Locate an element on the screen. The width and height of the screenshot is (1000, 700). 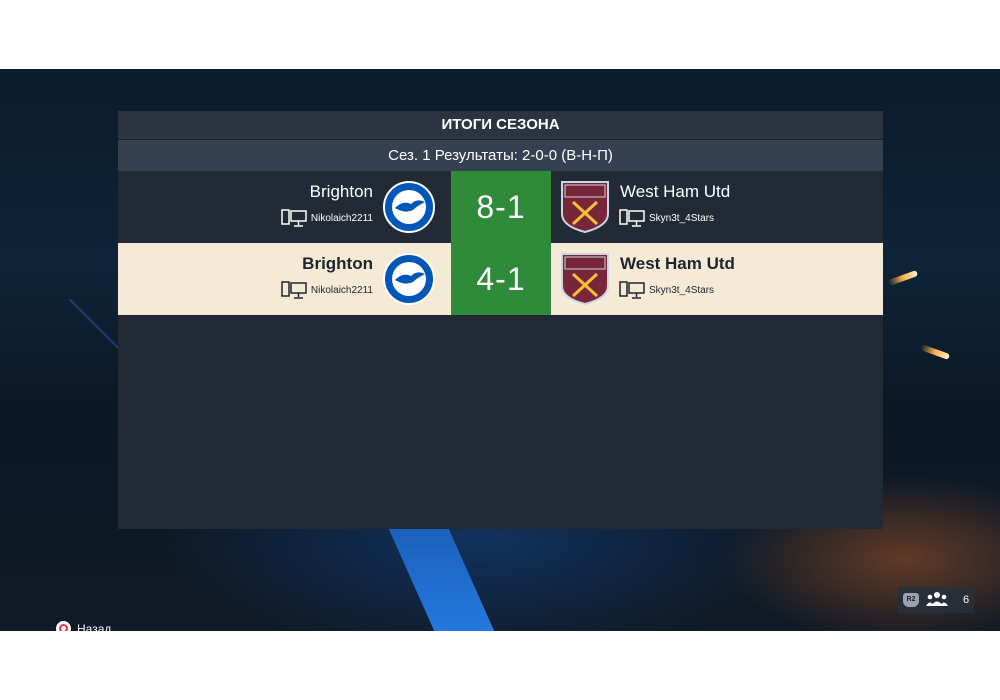
background-stripe is located at coordinates (450, 580).